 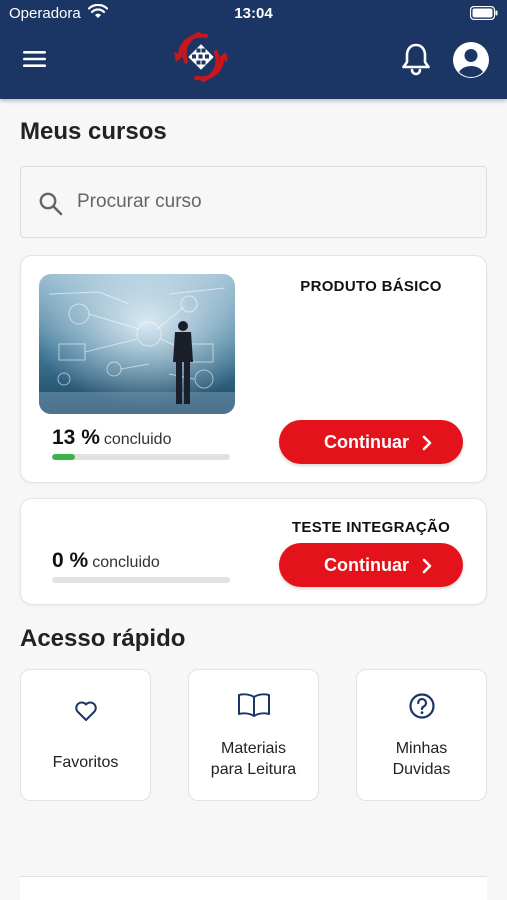 What do you see at coordinates (51, 206) in the screenshot?
I see `search-icon` at bounding box center [51, 206].